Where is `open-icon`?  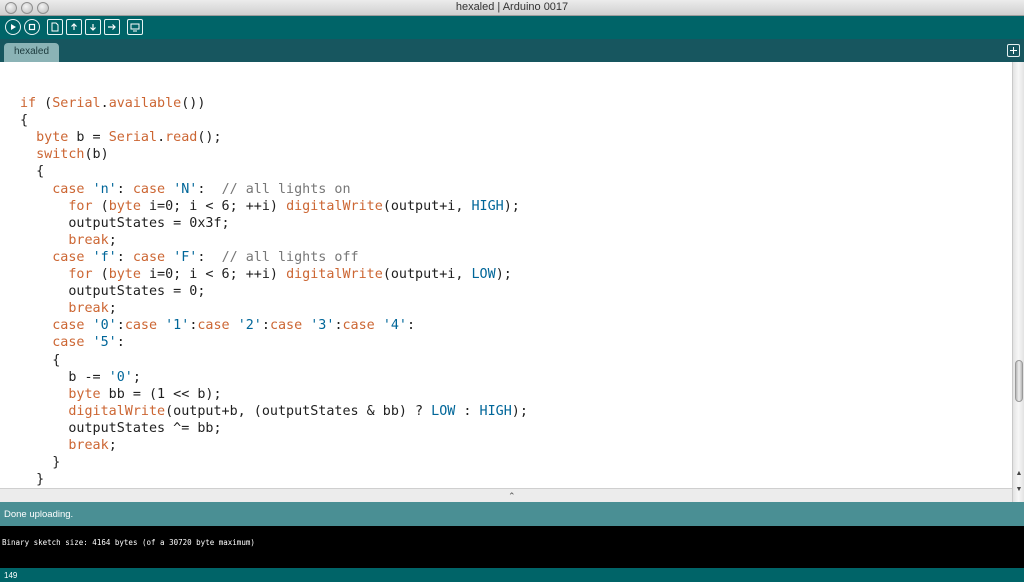 open-icon is located at coordinates (74, 26).